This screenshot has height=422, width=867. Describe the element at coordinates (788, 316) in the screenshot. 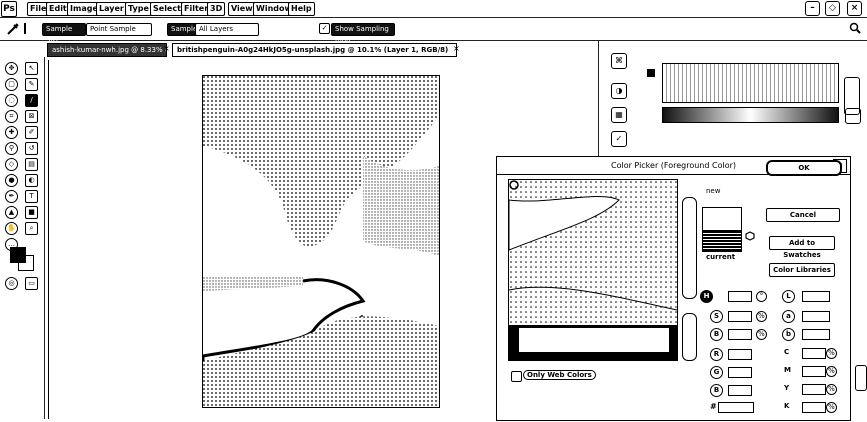

I see `a-radio: a` at that location.